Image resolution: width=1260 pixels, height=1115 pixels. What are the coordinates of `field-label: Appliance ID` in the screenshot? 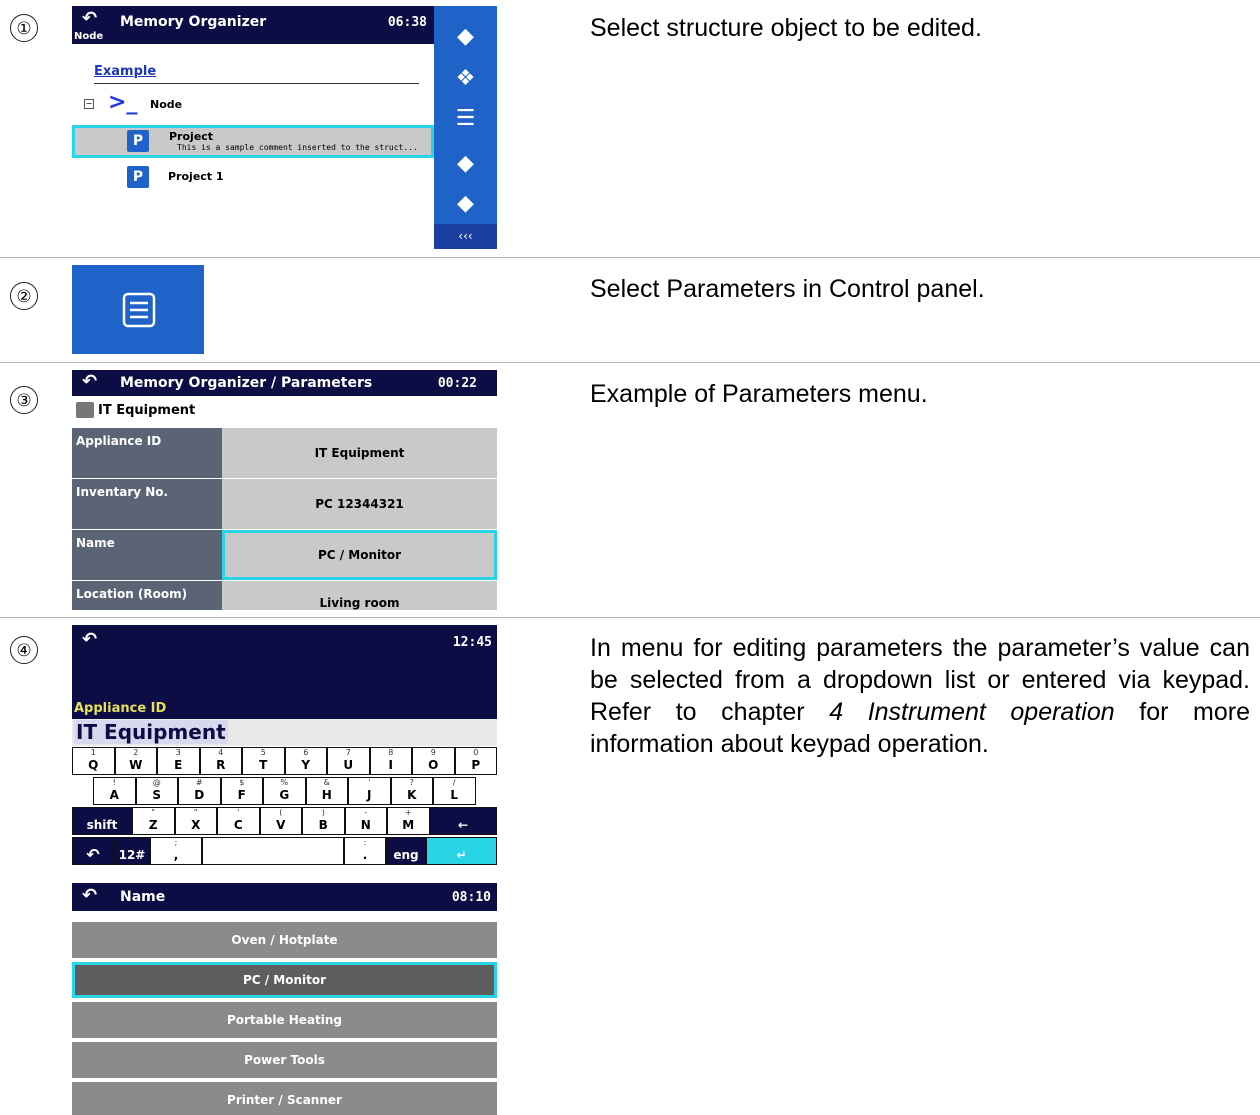 It's located at (120, 708).